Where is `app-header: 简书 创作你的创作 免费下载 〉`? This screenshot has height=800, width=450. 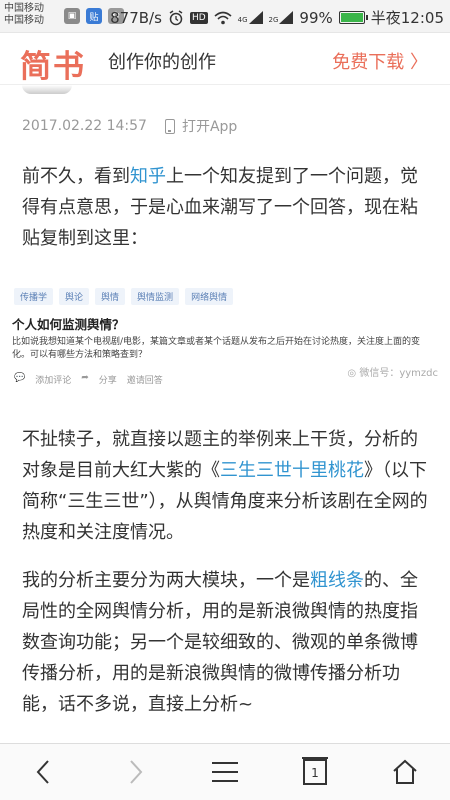 app-header: 简书 创作你的创作 免费下载 〉 is located at coordinates (225, 59).